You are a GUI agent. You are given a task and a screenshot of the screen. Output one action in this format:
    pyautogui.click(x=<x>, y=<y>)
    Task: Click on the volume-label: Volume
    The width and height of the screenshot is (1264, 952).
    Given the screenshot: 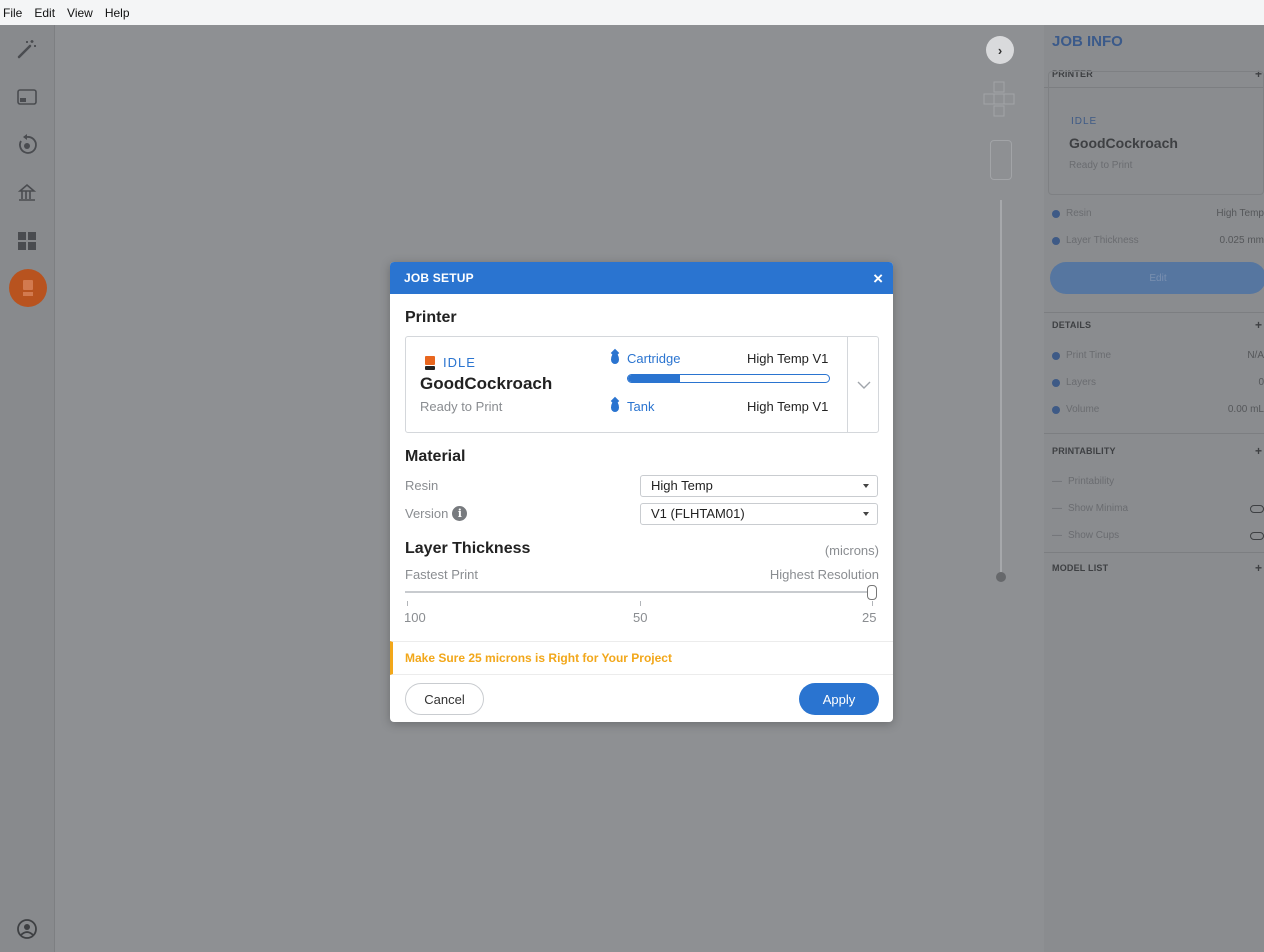 What is the action you would take?
    pyautogui.click(x=1083, y=409)
    